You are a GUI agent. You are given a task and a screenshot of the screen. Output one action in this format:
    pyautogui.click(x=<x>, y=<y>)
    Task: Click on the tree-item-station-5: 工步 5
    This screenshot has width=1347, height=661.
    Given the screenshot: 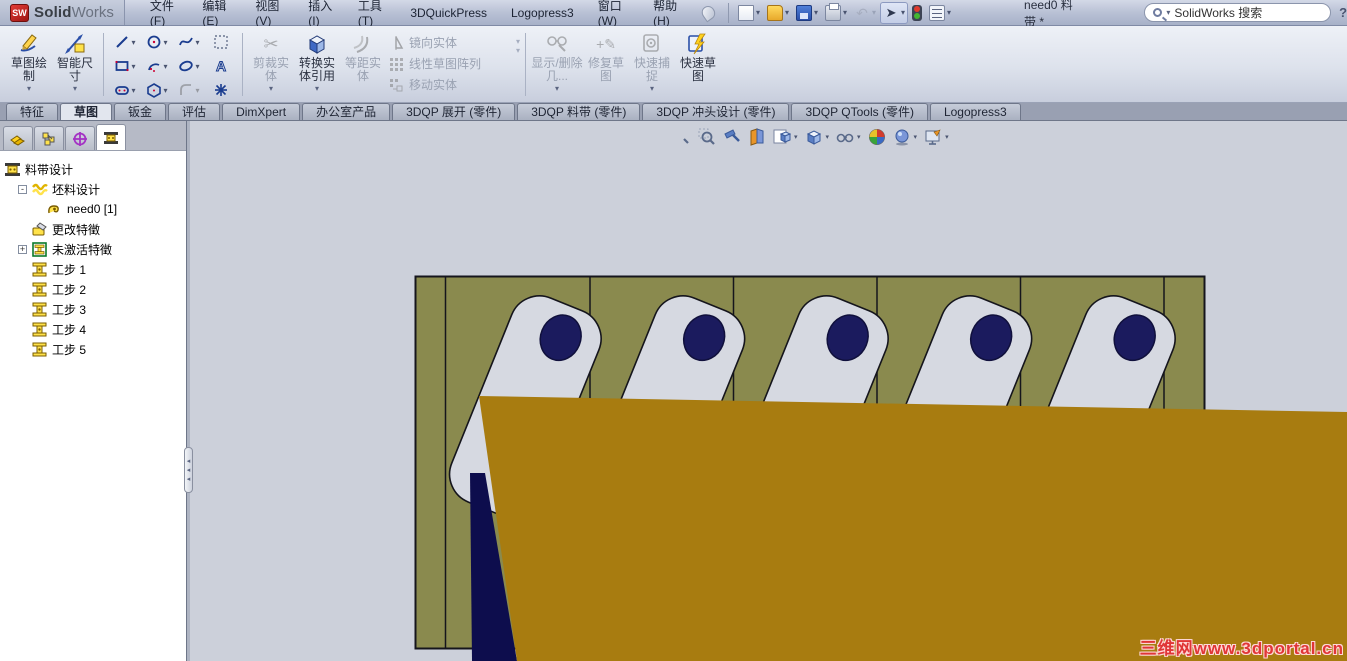 What is the action you would take?
    pyautogui.click(x=95, y=349)
    